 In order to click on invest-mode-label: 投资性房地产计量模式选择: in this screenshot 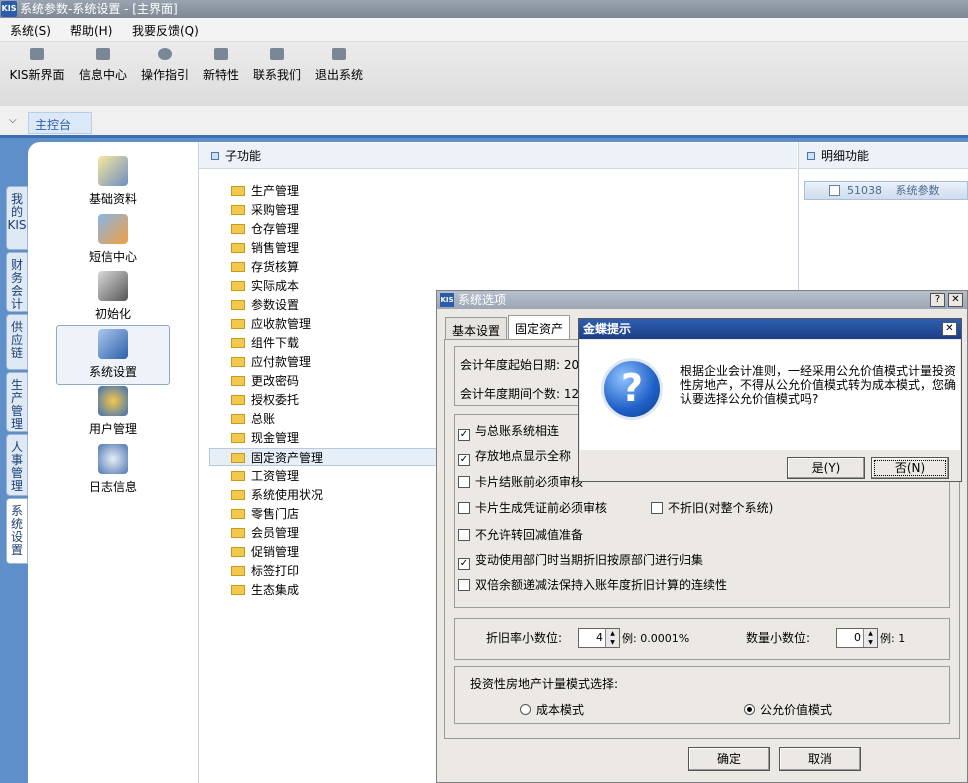, I will do `click(544, 684)`.